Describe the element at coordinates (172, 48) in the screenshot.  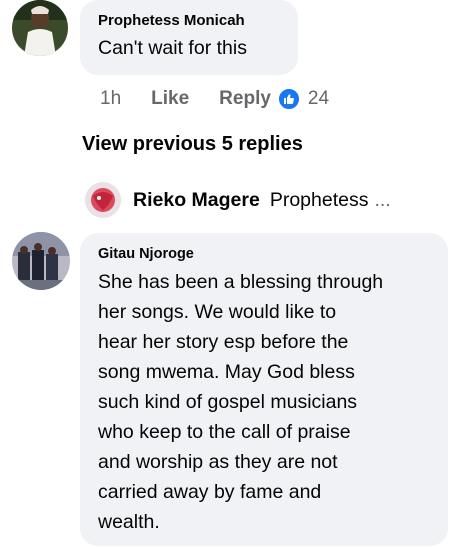
I see `comment-text: Can't wait for this` at that location.